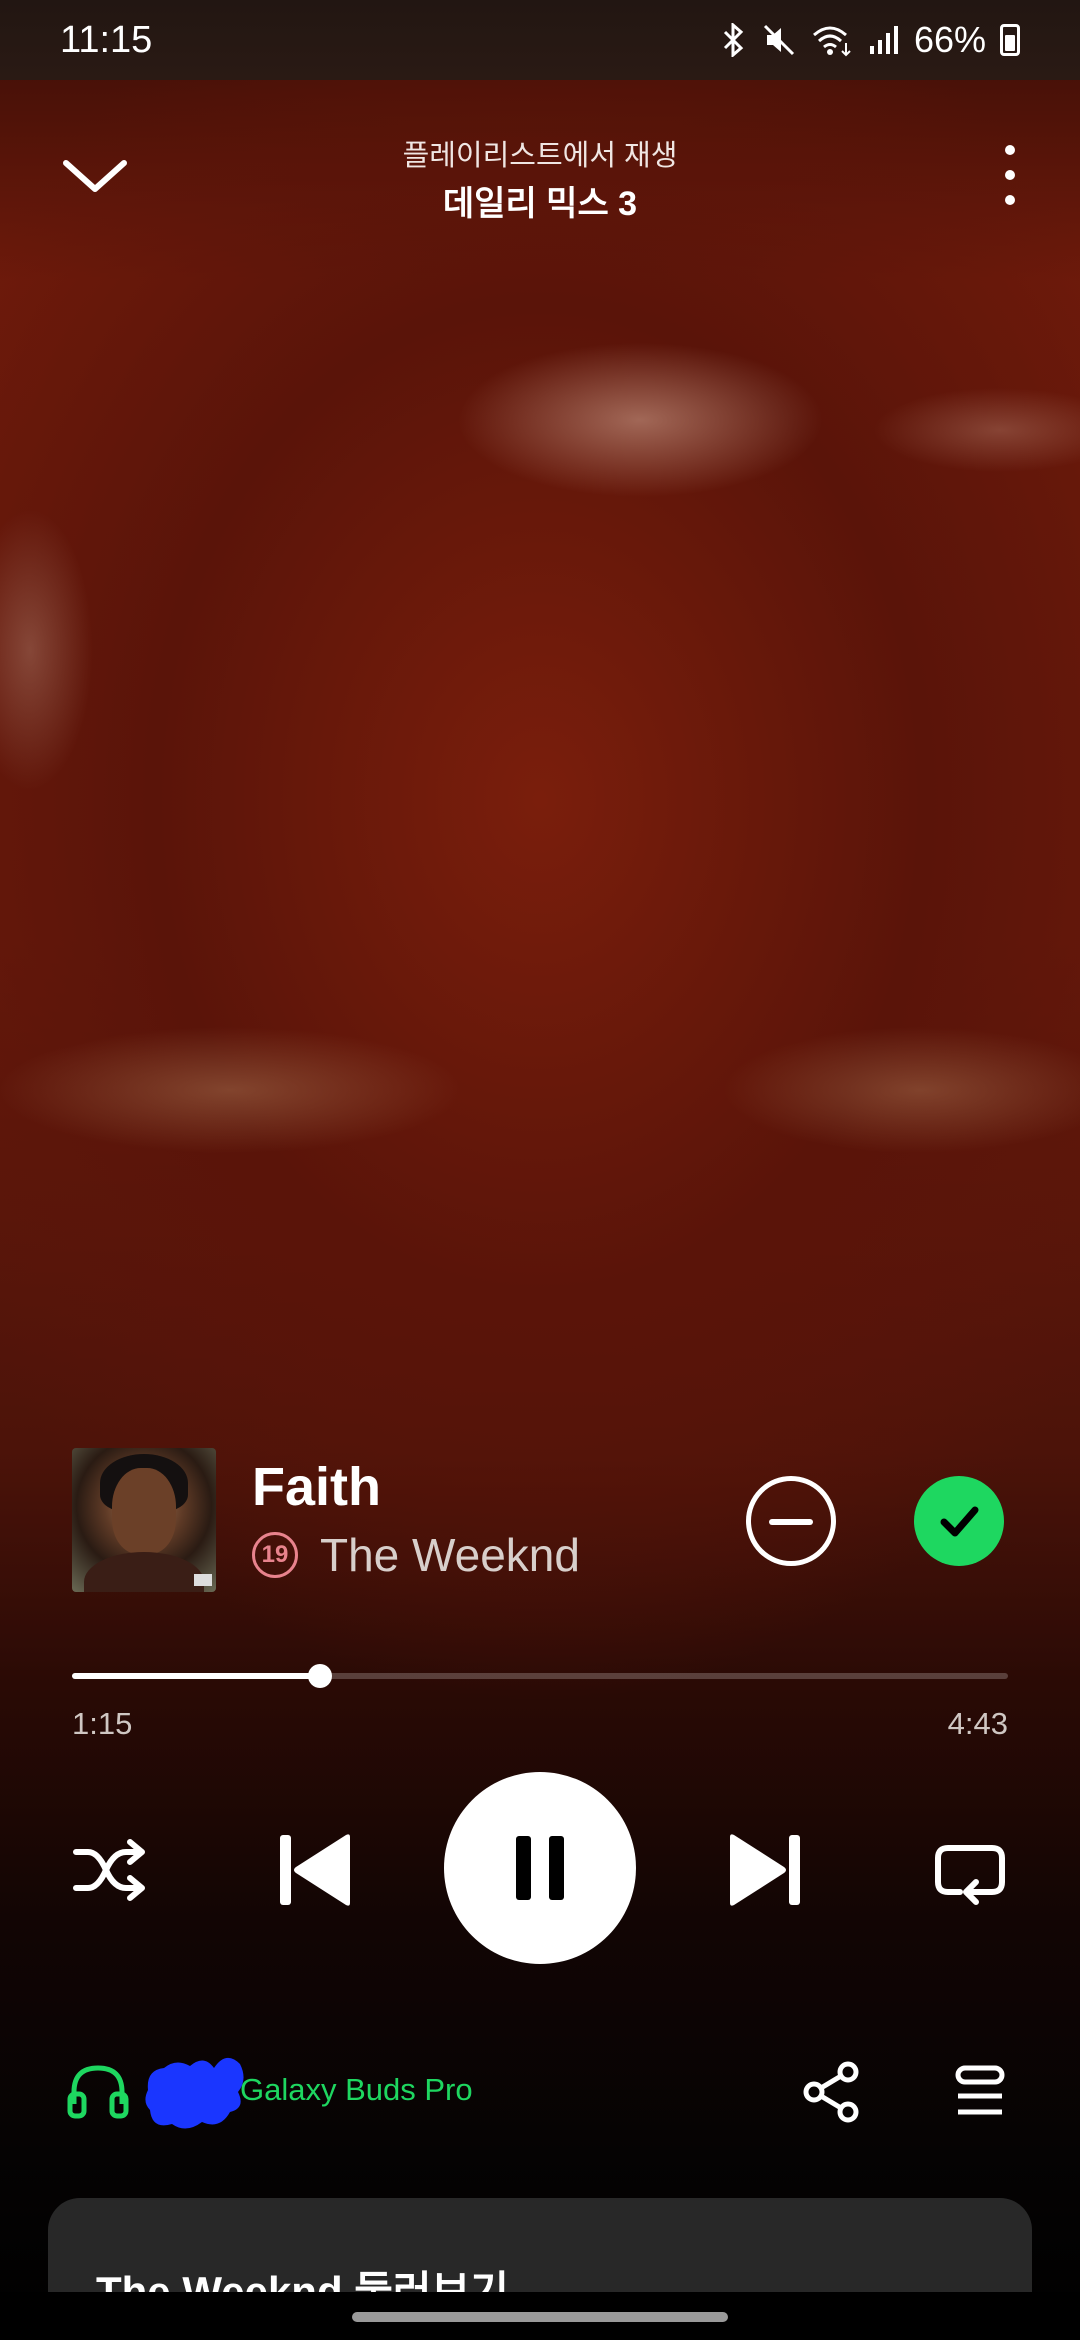 The image size is (1080, 2340). I want to click on queue-icon, so click(980, 2092).